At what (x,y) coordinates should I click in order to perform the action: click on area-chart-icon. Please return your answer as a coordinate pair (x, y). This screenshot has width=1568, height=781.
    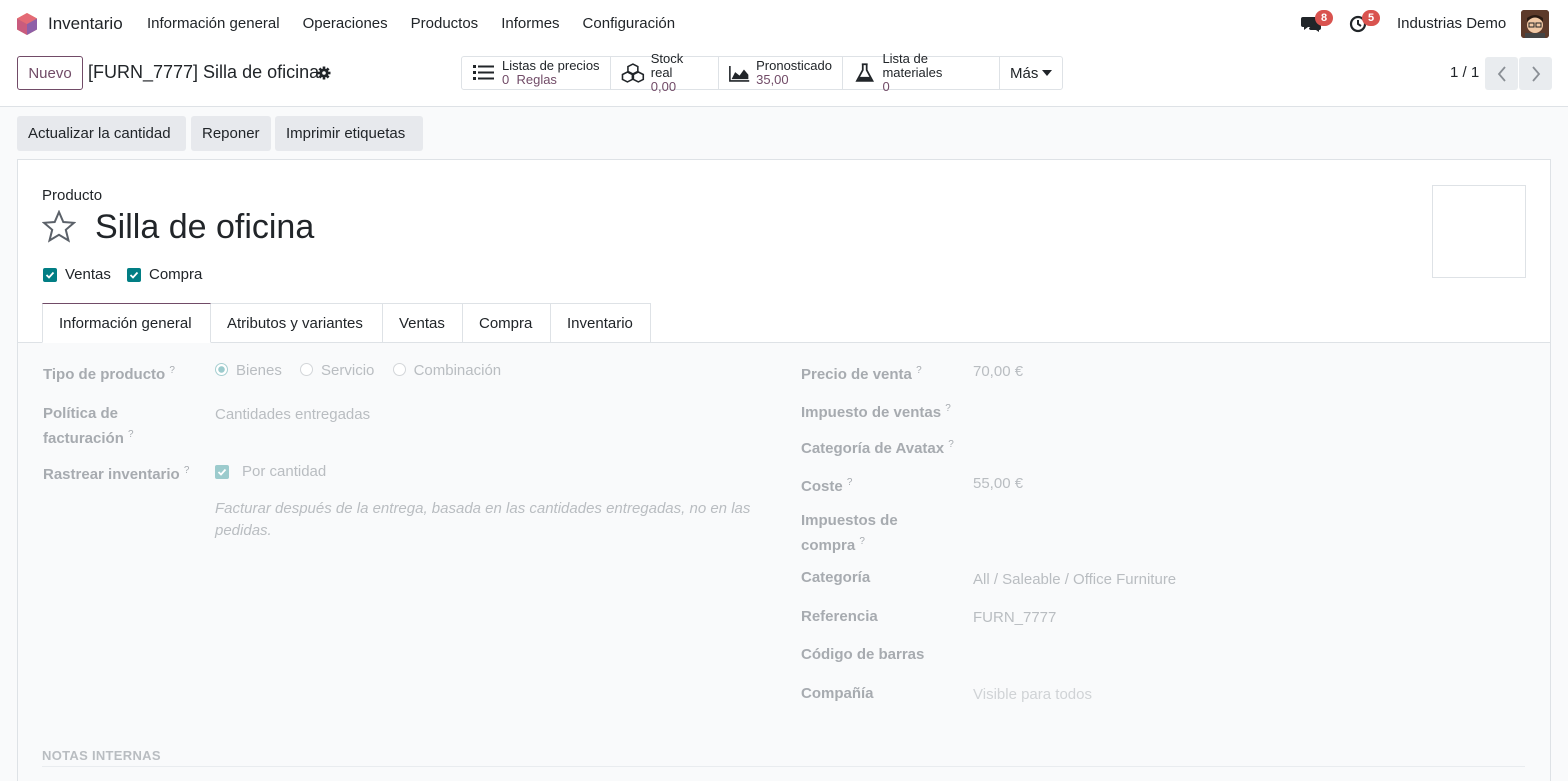
    Looking at the image, I should click on (739, 73).